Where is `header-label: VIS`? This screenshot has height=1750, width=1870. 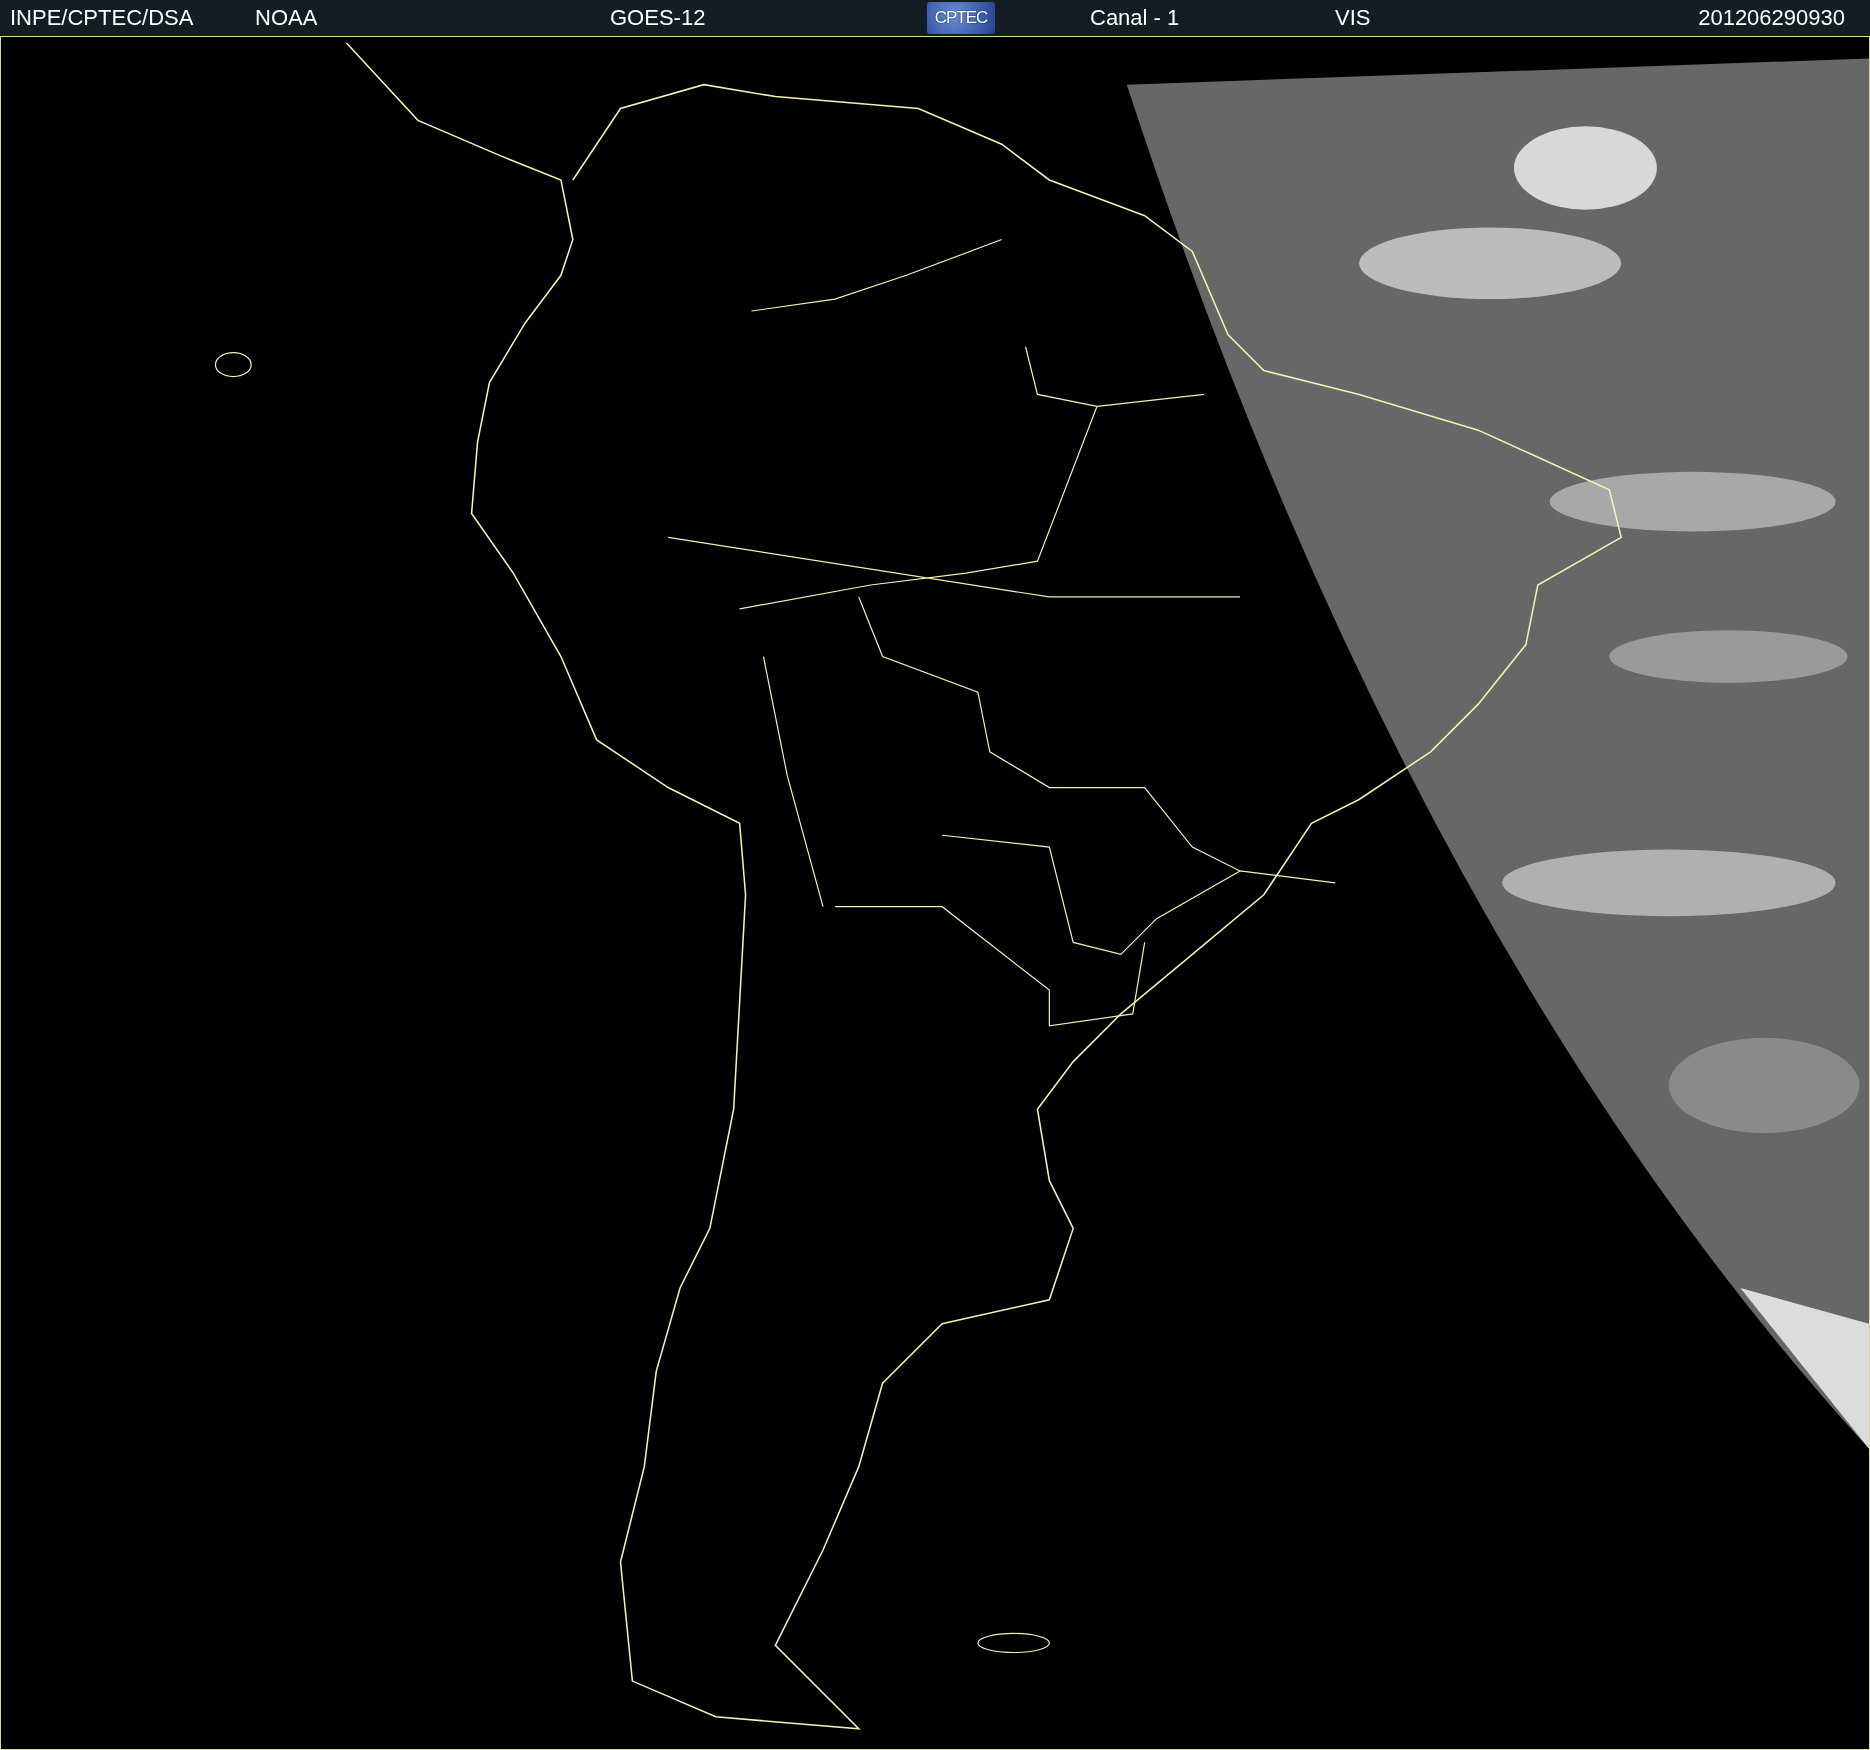 header-label: VIS is located at coordinates (1353, 18).